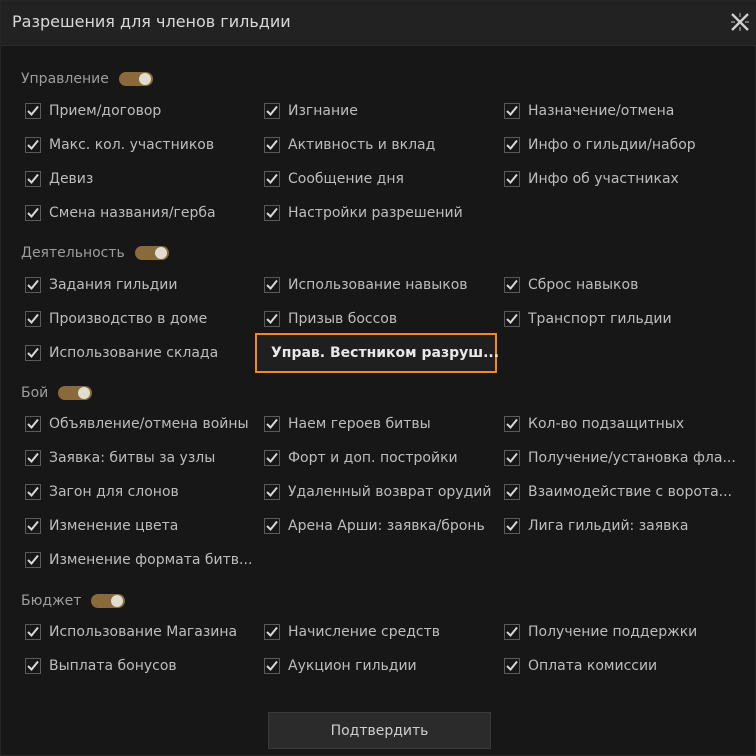 Image resolution: width=756 pixels, height=756 pixels. What do you see at coordinates (606, 424) in the screenshot?
I see `perm-label: Кол-во подзащитных` at bounding box center [606, 424].